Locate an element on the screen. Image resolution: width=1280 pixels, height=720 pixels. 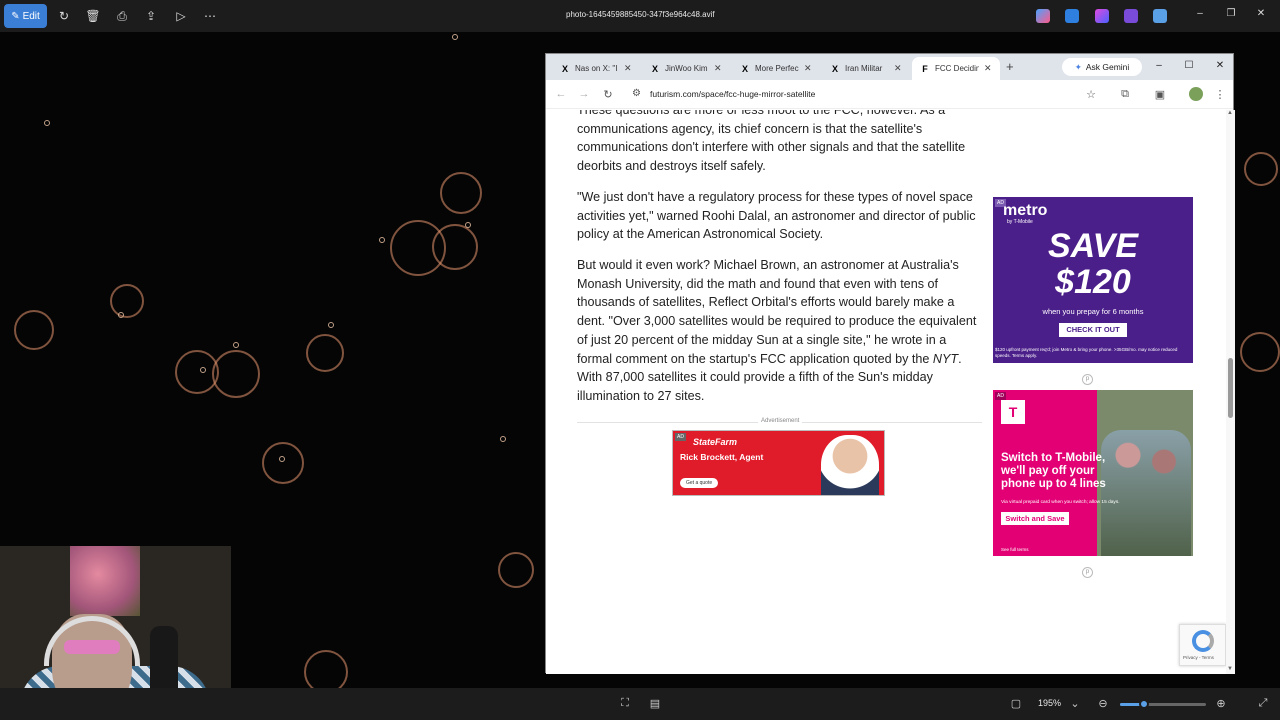
forward-icon: → is located at coordinates (584, 94).